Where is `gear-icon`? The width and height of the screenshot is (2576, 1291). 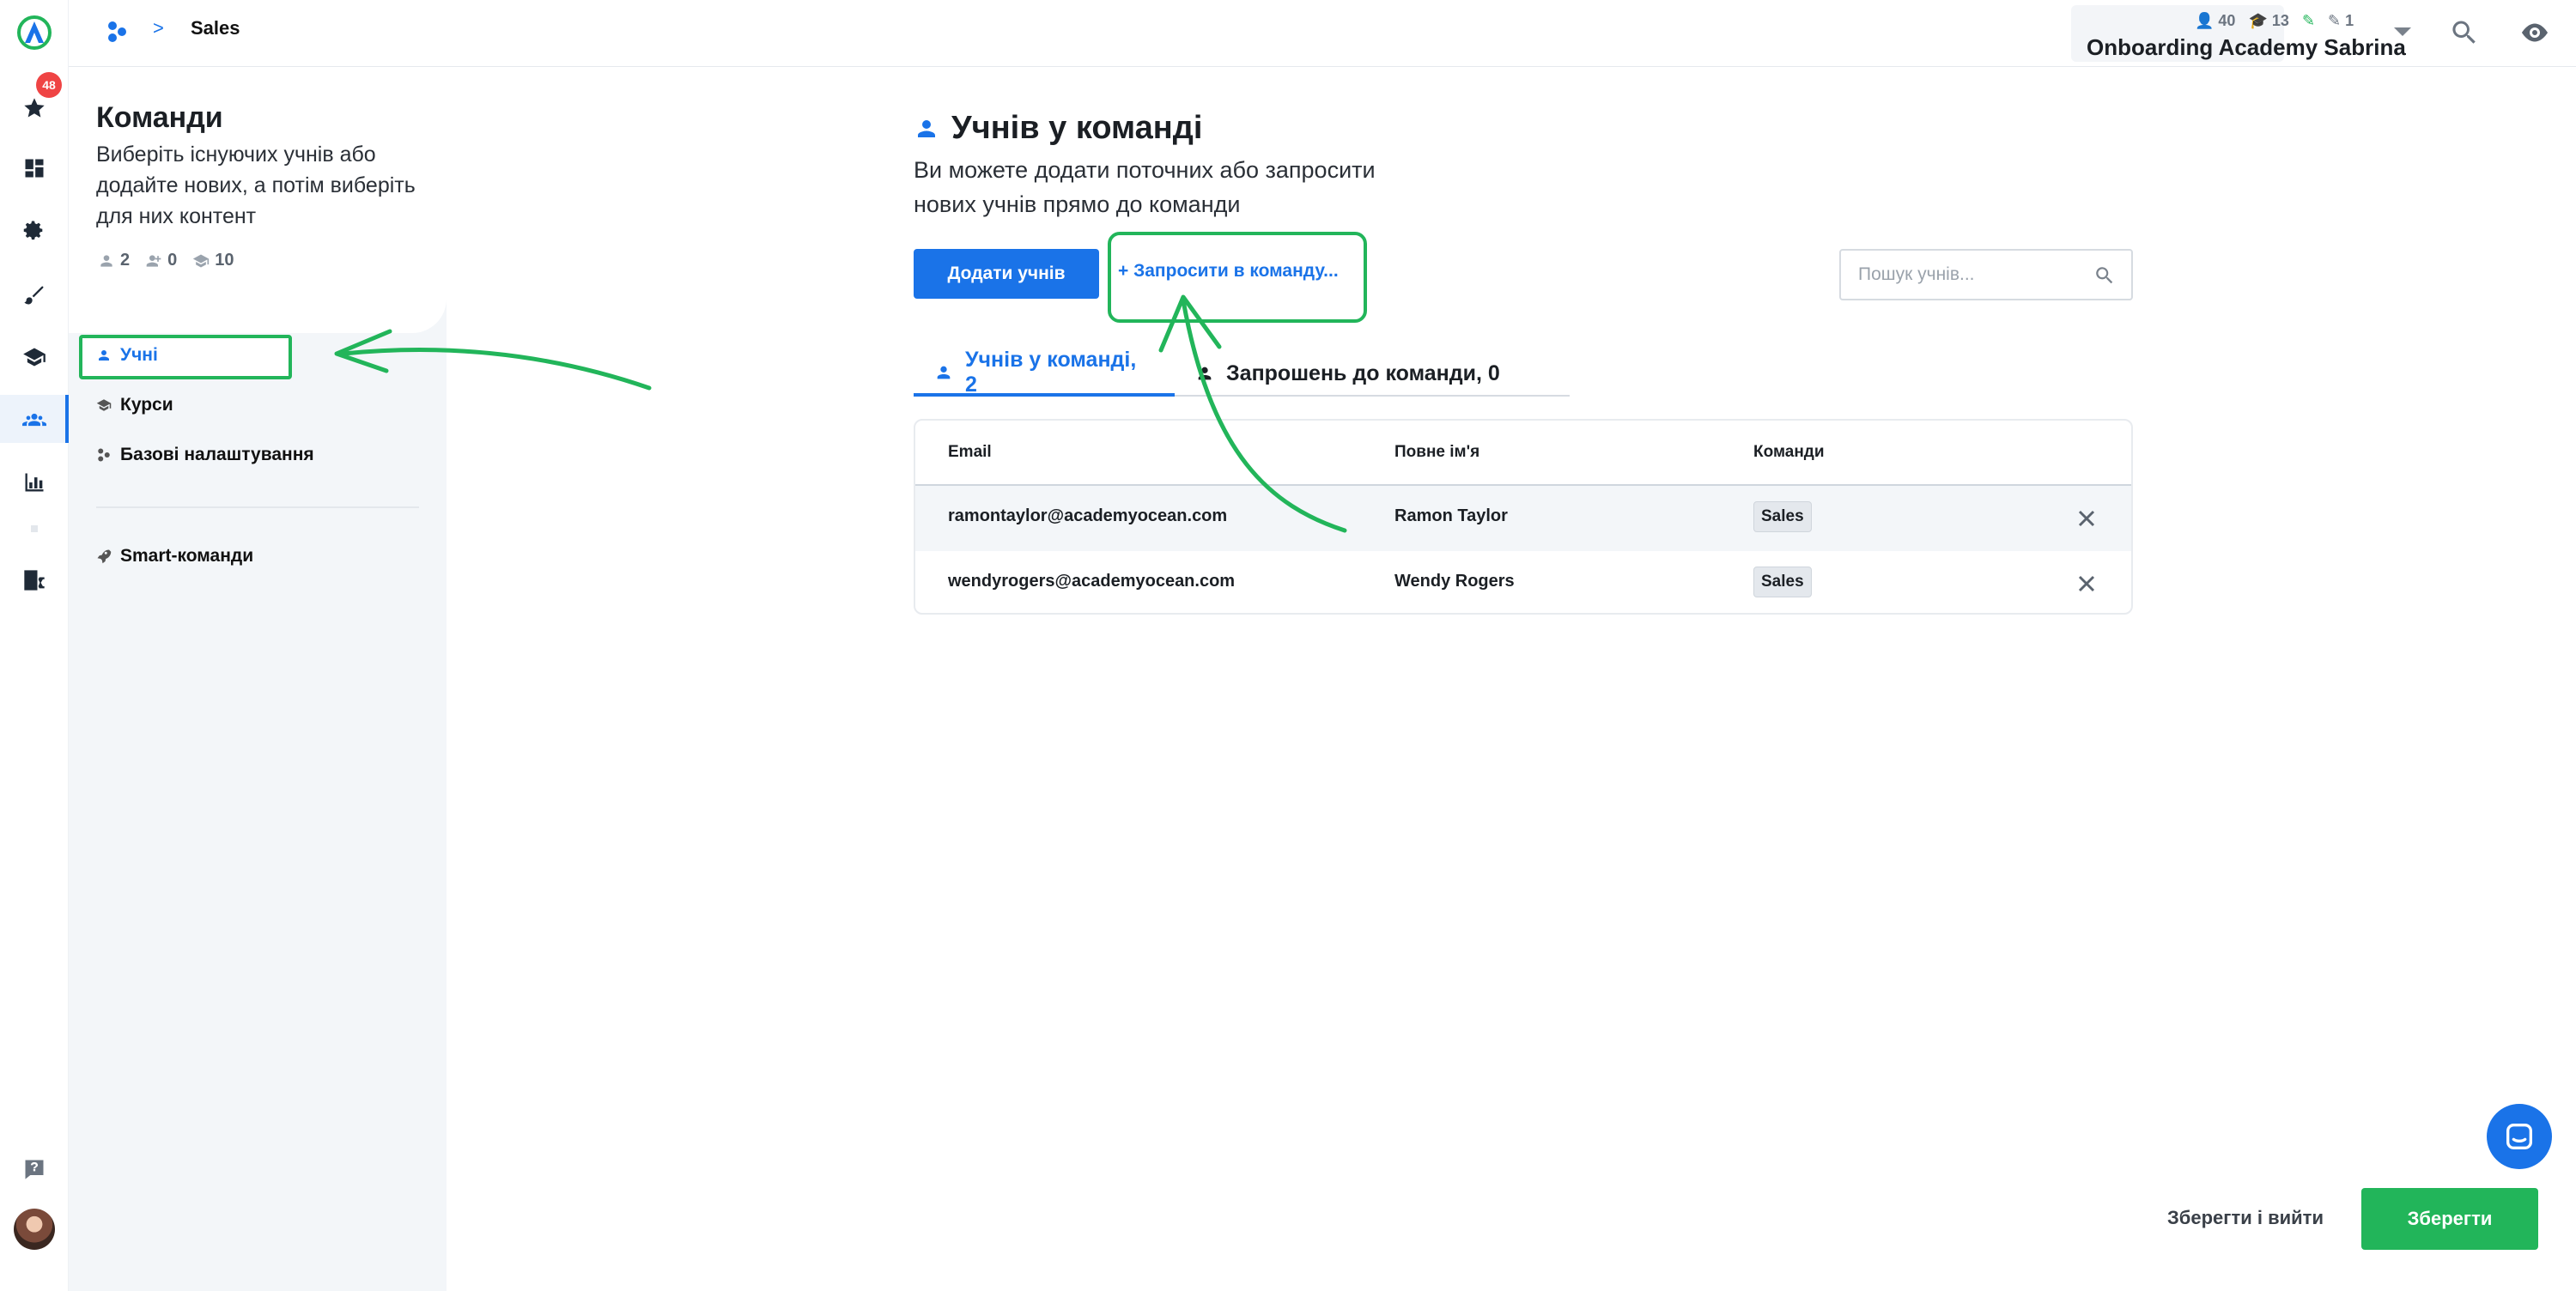 gear-icon is located at coordinates (34, 232).